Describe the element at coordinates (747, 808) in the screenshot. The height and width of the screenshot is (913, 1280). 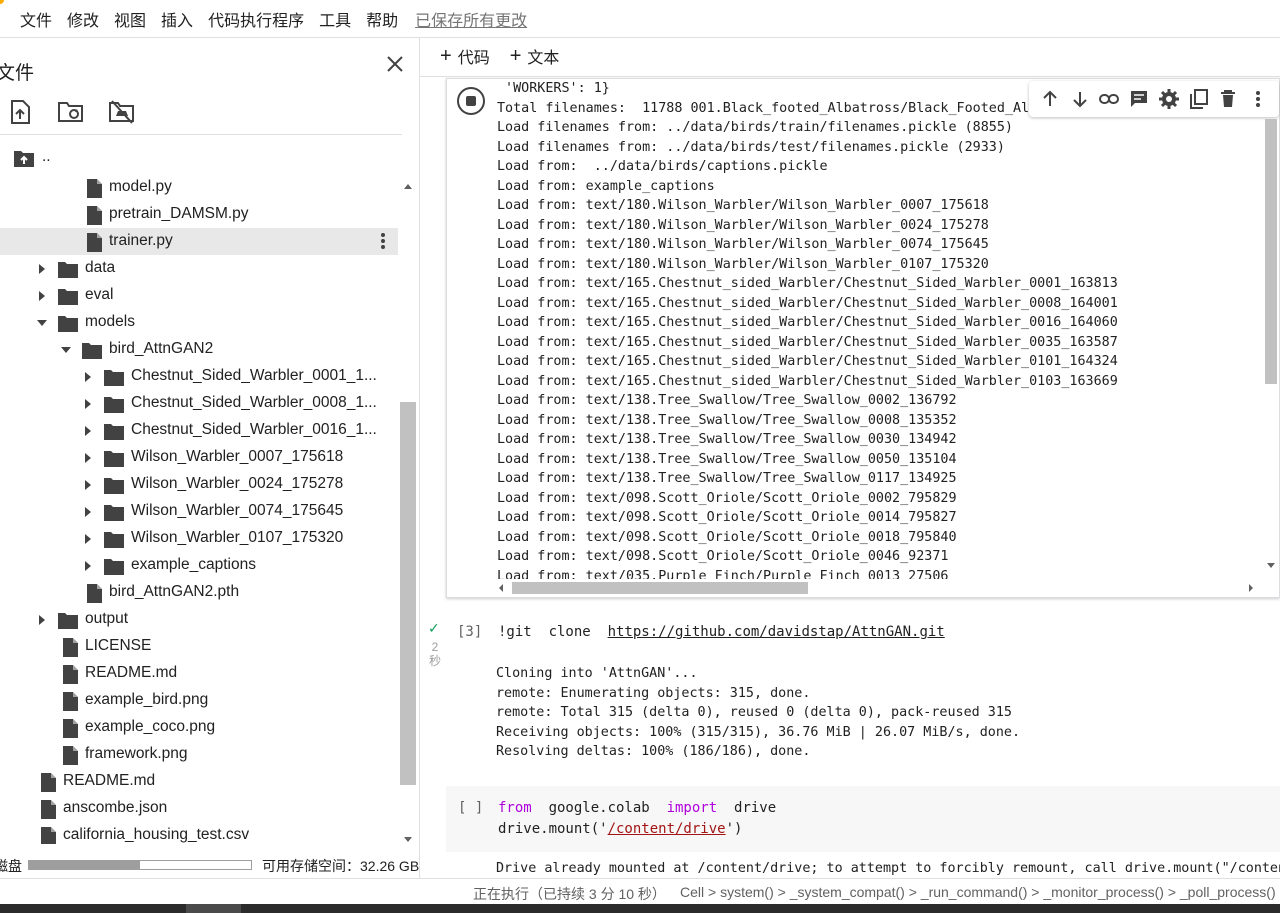
I see `import-name: drive` at that location.